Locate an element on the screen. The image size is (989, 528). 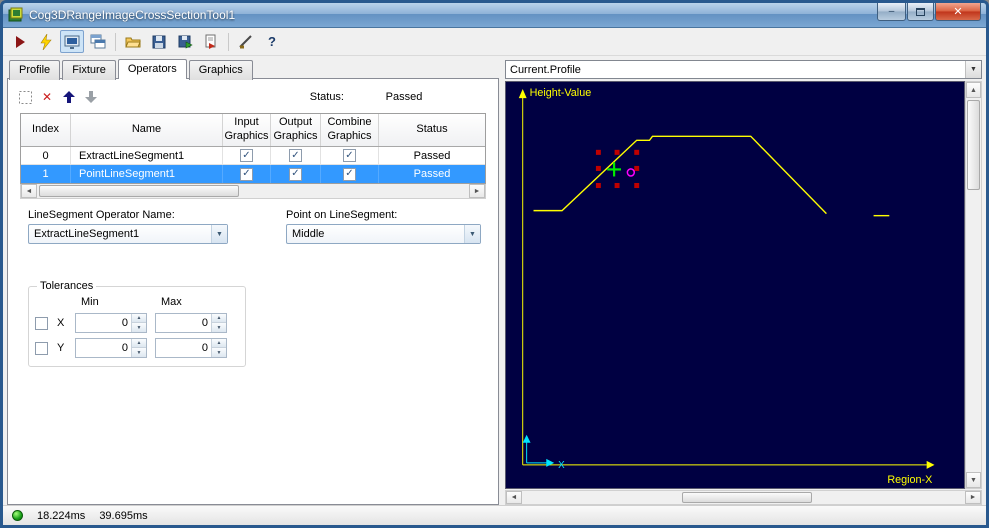
tolerance-x-max-value: 0 is located at coordinates (204, 323).